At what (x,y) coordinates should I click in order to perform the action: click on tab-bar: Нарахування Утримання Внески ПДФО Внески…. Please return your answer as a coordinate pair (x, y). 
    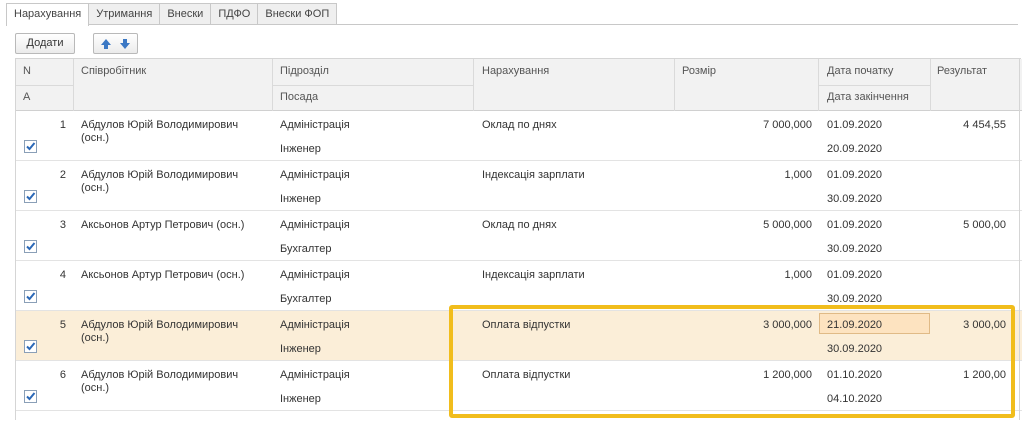
    Looking at the image, I should click on (172, 14).